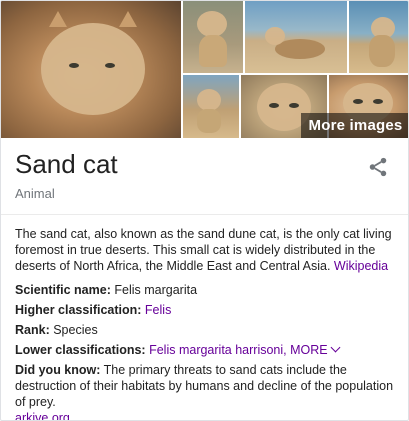 The image size is (409, 421). Describe the element at coordinates (204, 214) in the screenshot. I see `divider` at that location.